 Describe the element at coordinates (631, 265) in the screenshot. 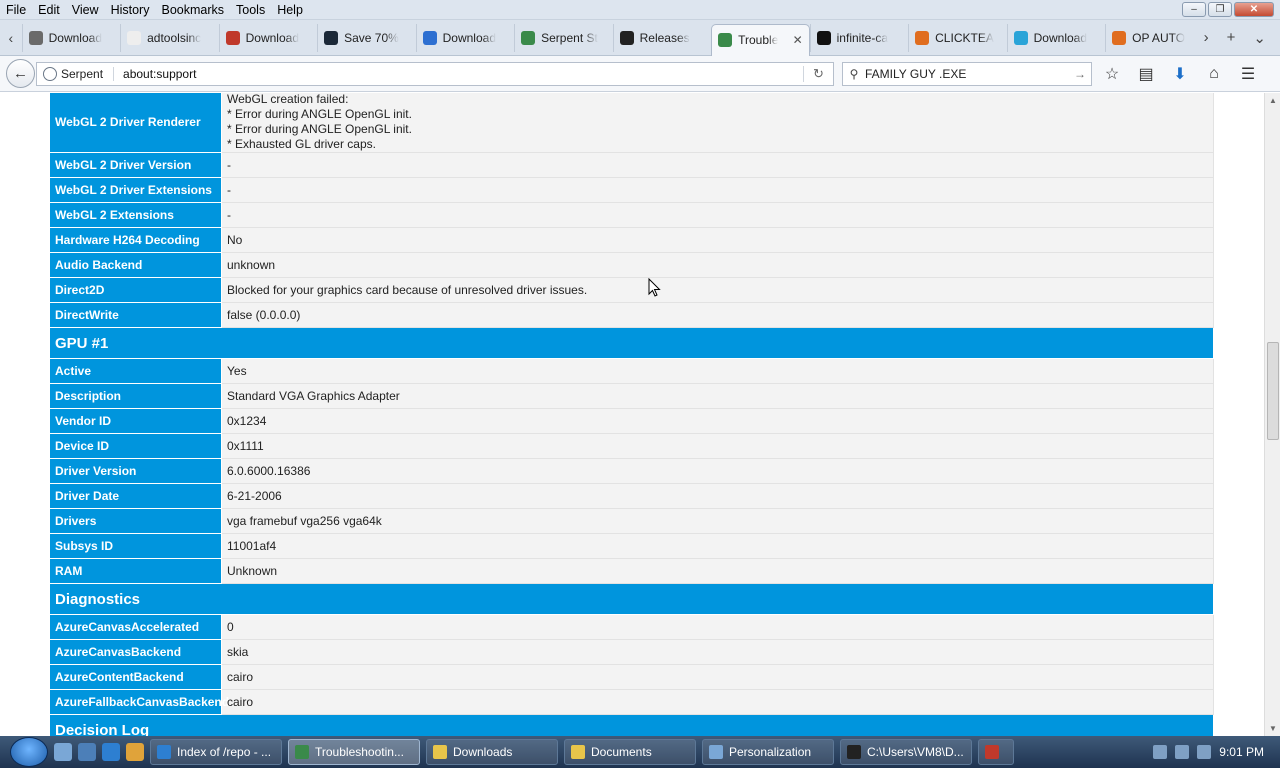

I see `table-row: Audio Backend unknown` at that location.